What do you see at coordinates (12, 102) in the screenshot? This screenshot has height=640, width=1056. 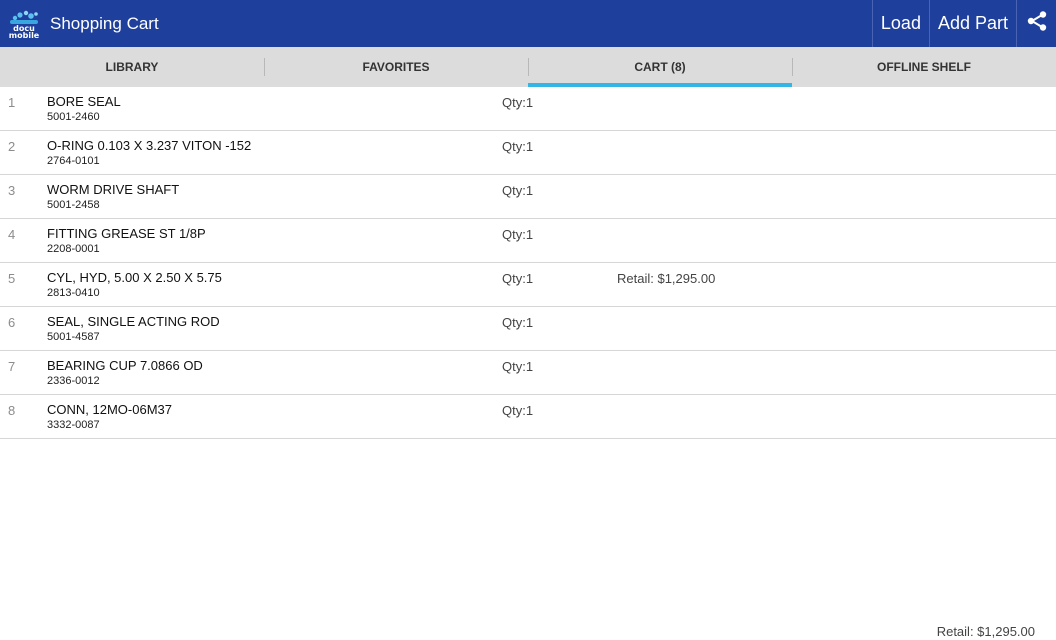 I see `row-index: 1` at bounding box center [12, 102].